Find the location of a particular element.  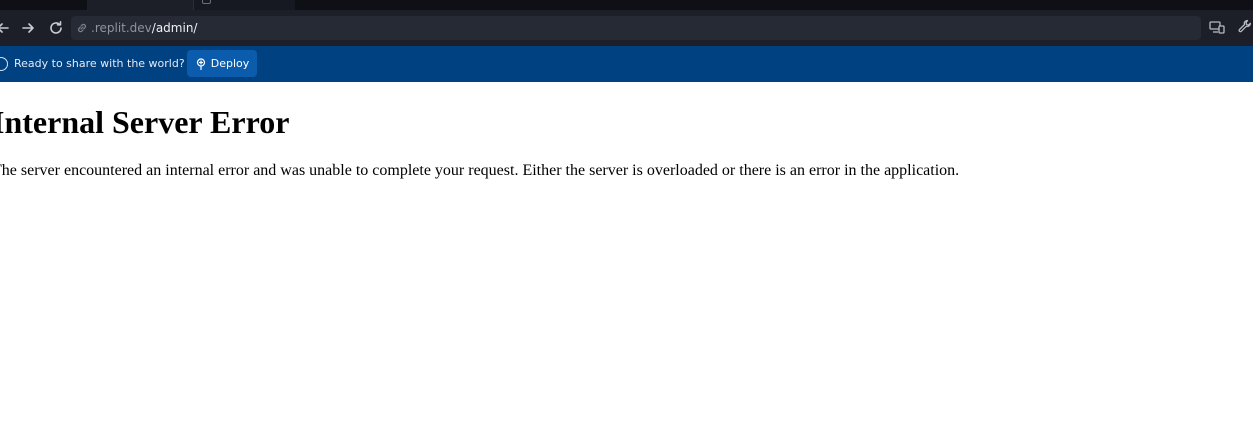

back-button is located at coordinates (6, 28).